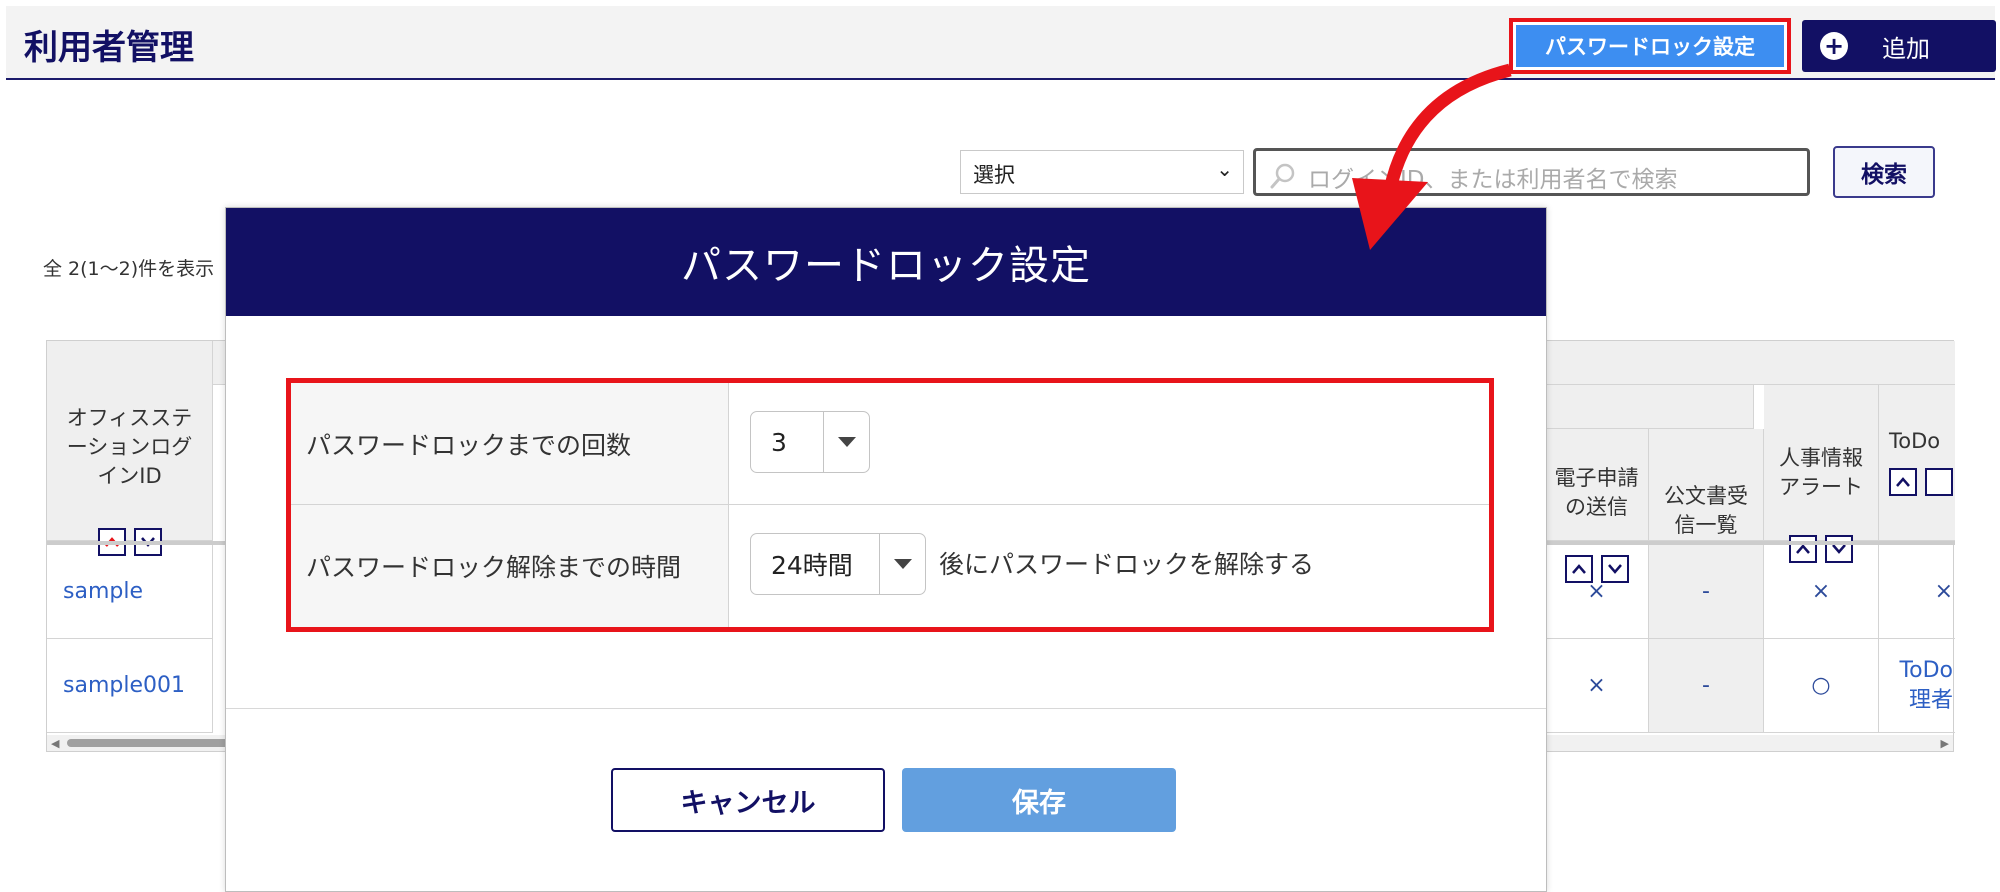 This screenshot has height=892, width=2000. What do you see at coordinates (510, 443) in the screenshot?
I see `lock-count-label: パスワードロックまでの回数` at bounding box center [510, 443].